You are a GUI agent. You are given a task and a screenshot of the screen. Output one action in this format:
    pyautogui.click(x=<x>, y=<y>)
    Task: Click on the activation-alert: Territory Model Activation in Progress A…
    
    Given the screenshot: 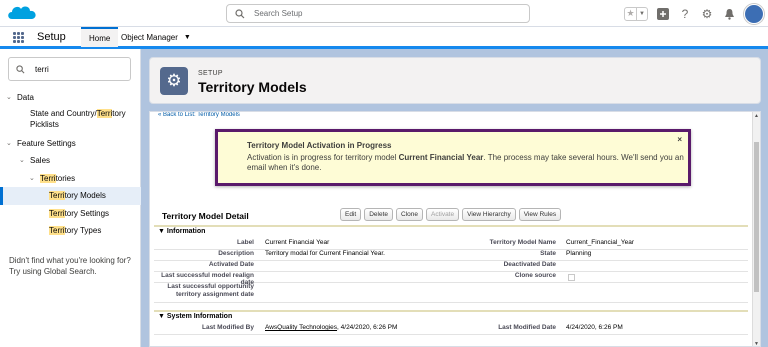 What is the action you would take?
    pyautogui.click(x=453, y=157)
    